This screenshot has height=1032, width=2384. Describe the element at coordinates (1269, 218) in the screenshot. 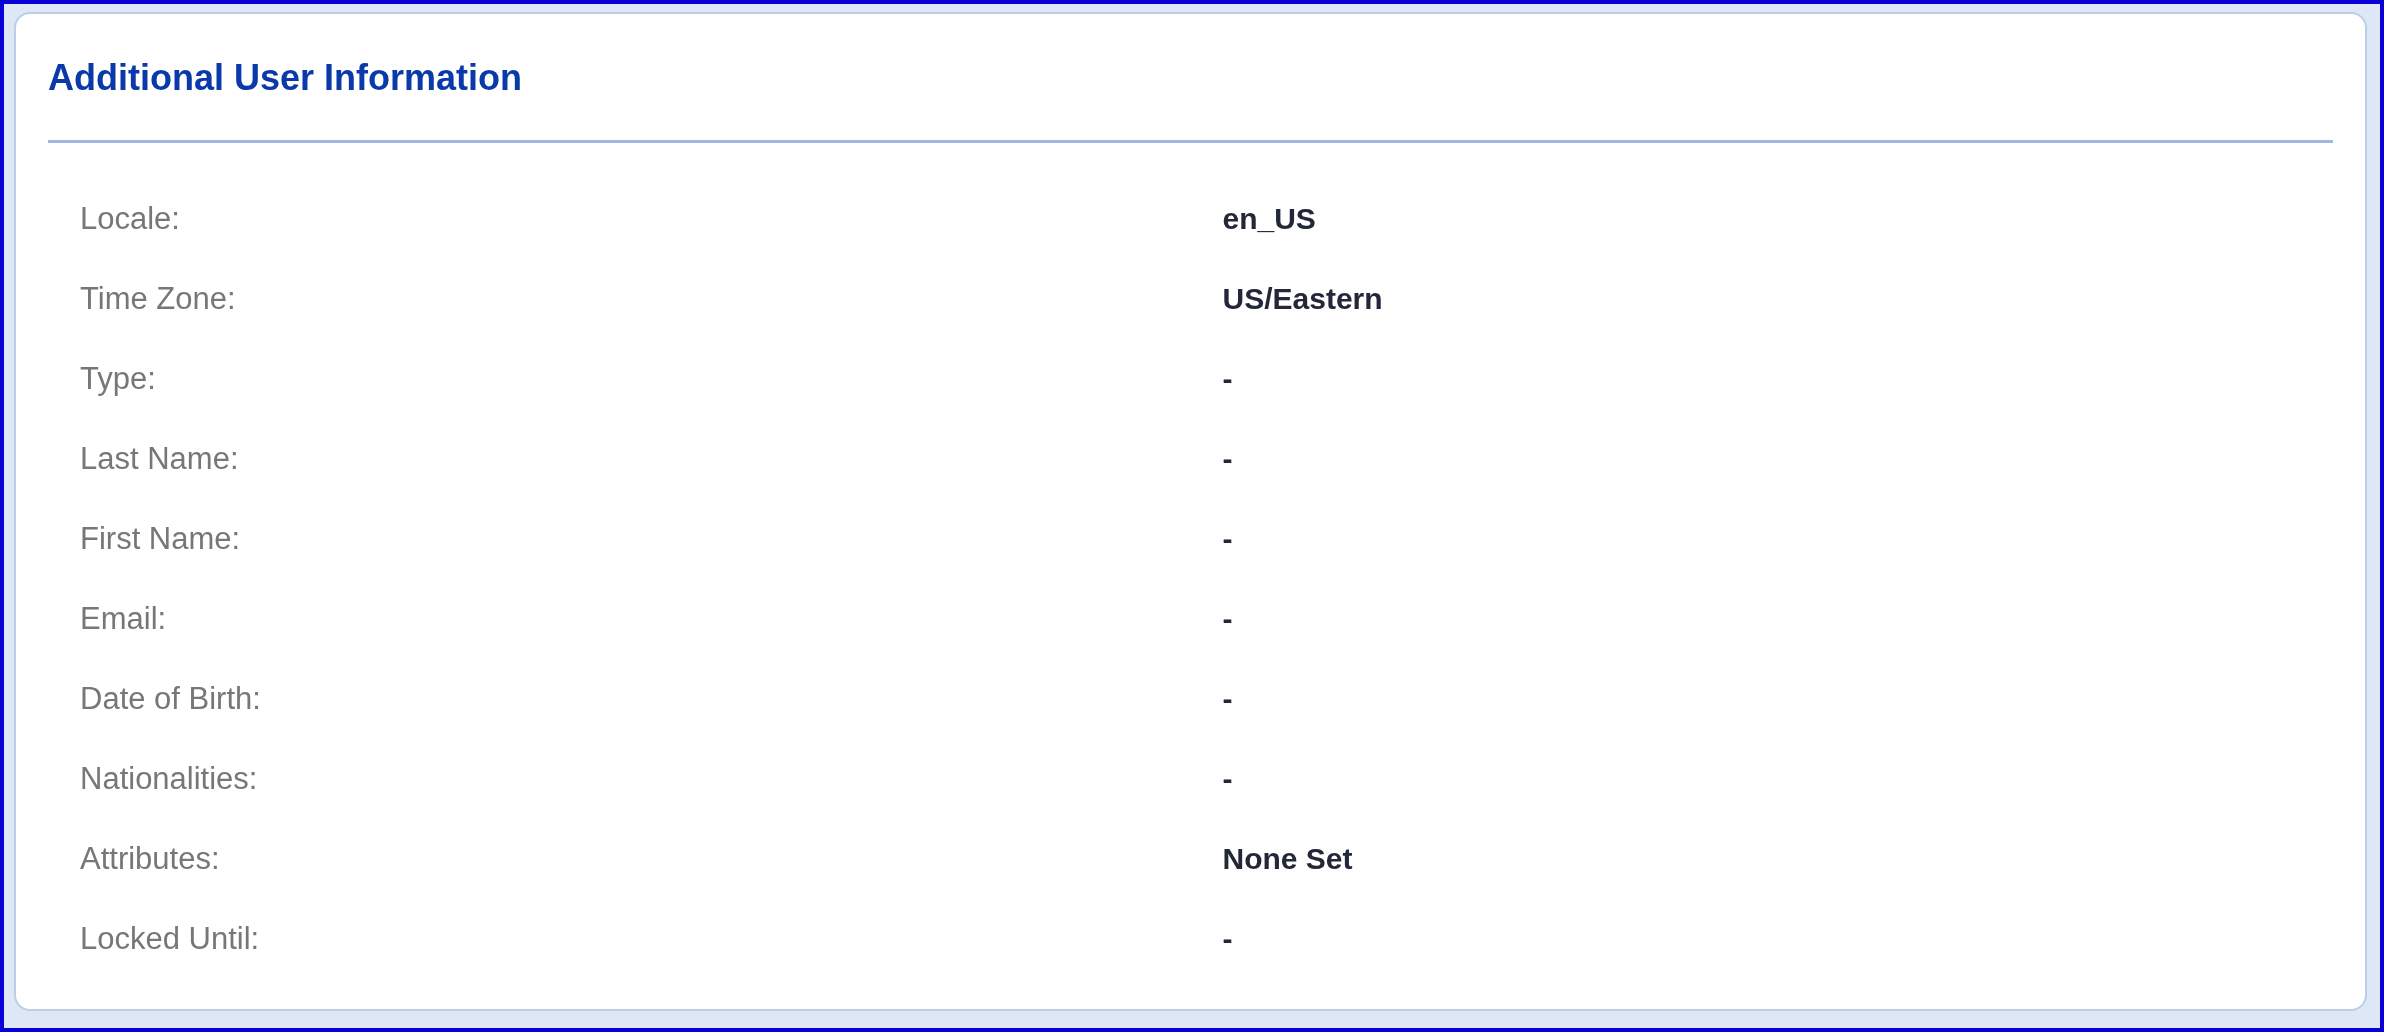

I see `field-value: en_US` at that location.